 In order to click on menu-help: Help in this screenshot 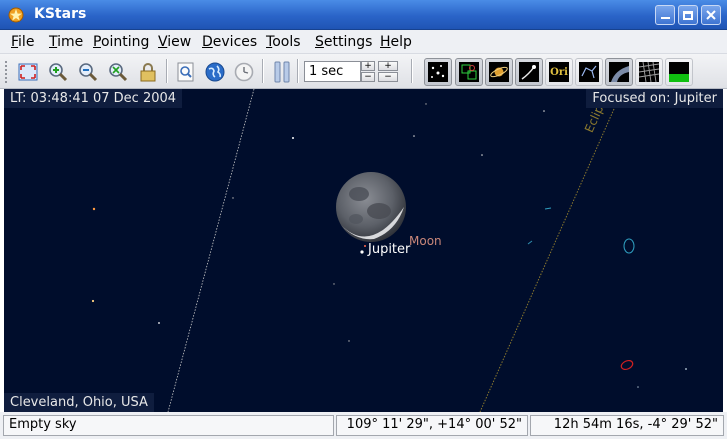, I will do `click(396, 42)`.